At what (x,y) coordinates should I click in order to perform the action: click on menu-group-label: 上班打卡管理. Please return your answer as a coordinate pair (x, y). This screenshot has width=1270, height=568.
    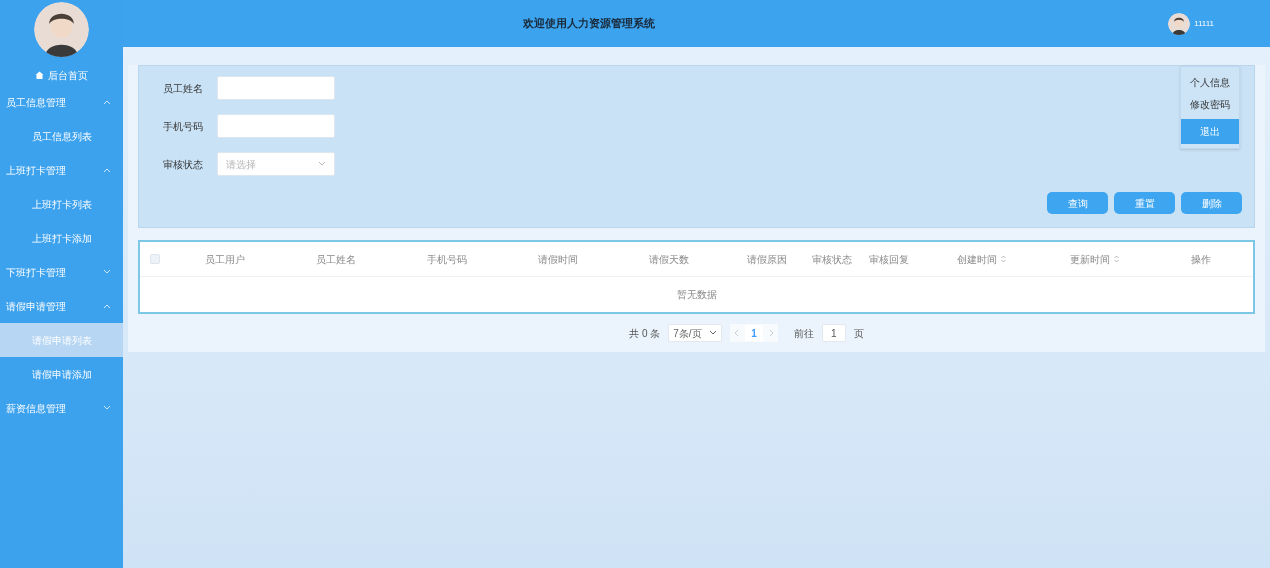
    Looking at the image, I should click on (36, 170).